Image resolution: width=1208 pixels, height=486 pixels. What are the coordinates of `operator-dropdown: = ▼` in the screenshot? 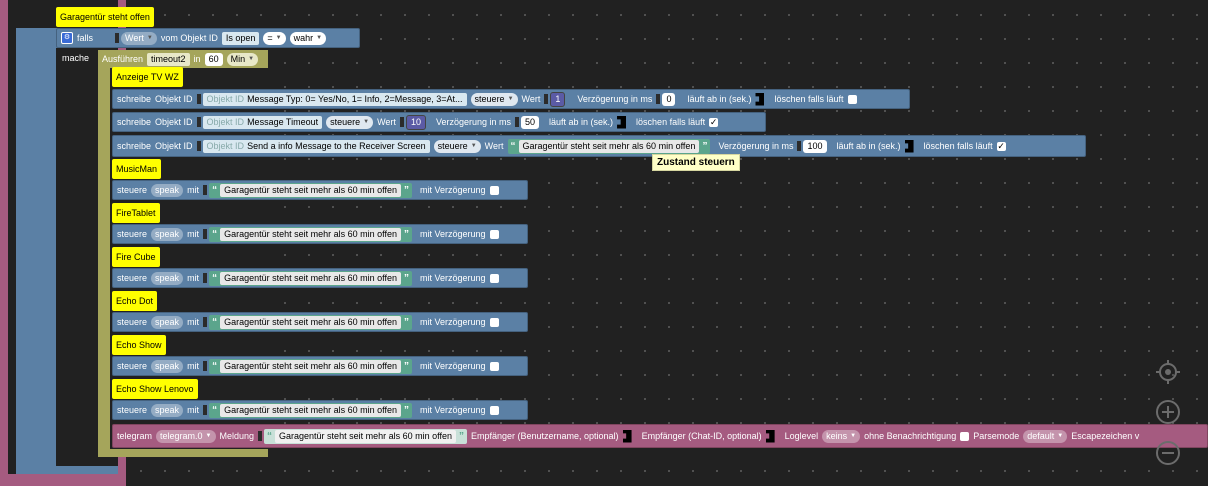 It's located at (274, 38).